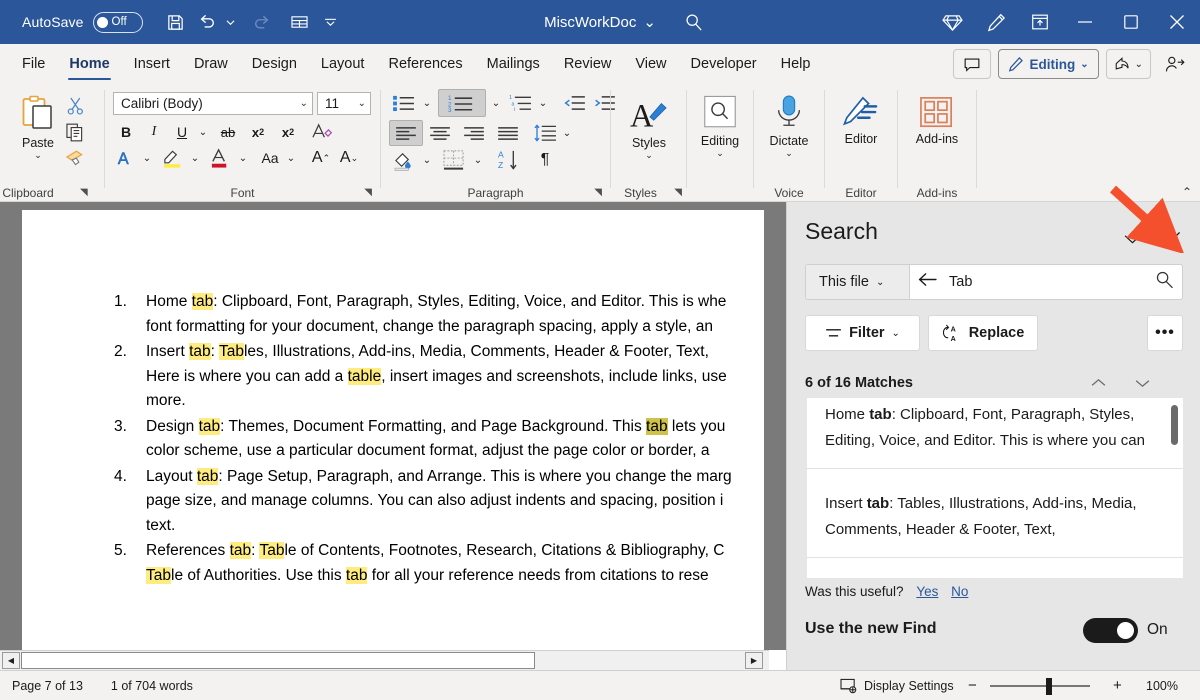  Describe the element at coordinates (1132, 239) in the screenshot. I see `pane-chevron-down-icon` at that location.